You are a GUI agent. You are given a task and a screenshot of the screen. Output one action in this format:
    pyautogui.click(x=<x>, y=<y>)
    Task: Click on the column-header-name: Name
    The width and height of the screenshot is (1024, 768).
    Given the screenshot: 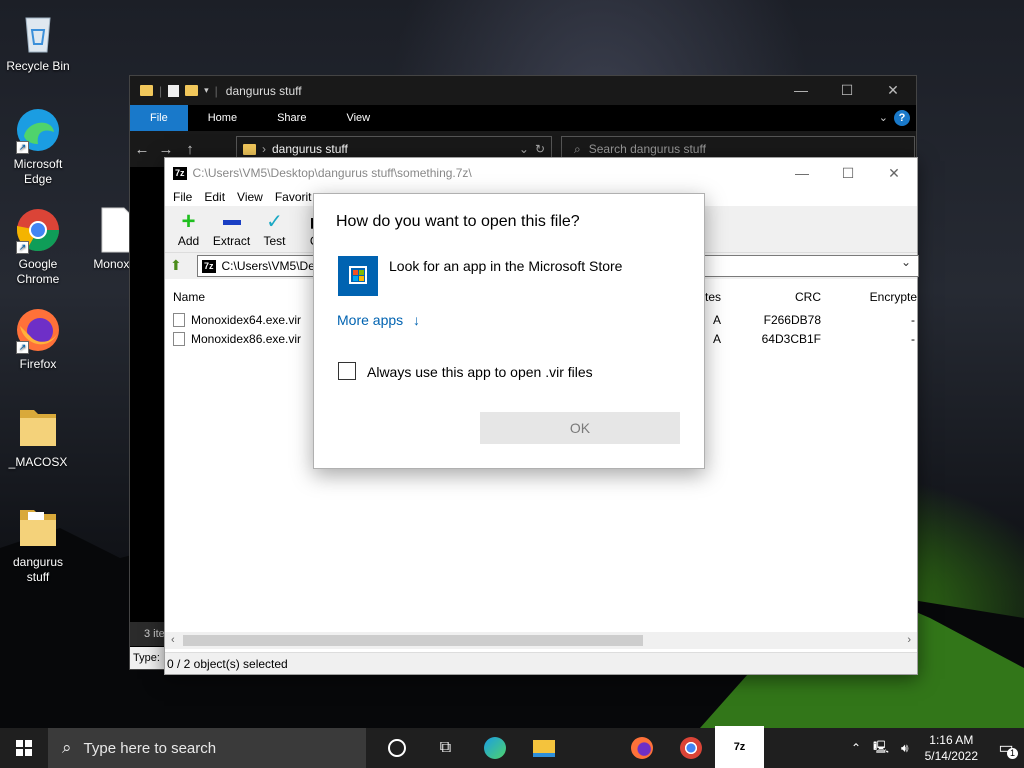 What is the action you would take?
    pyautogui.click(x=189, y=297)
    